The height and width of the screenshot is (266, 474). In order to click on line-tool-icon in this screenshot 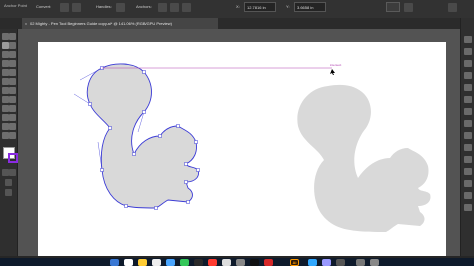, I will do `click(12, 54)`.